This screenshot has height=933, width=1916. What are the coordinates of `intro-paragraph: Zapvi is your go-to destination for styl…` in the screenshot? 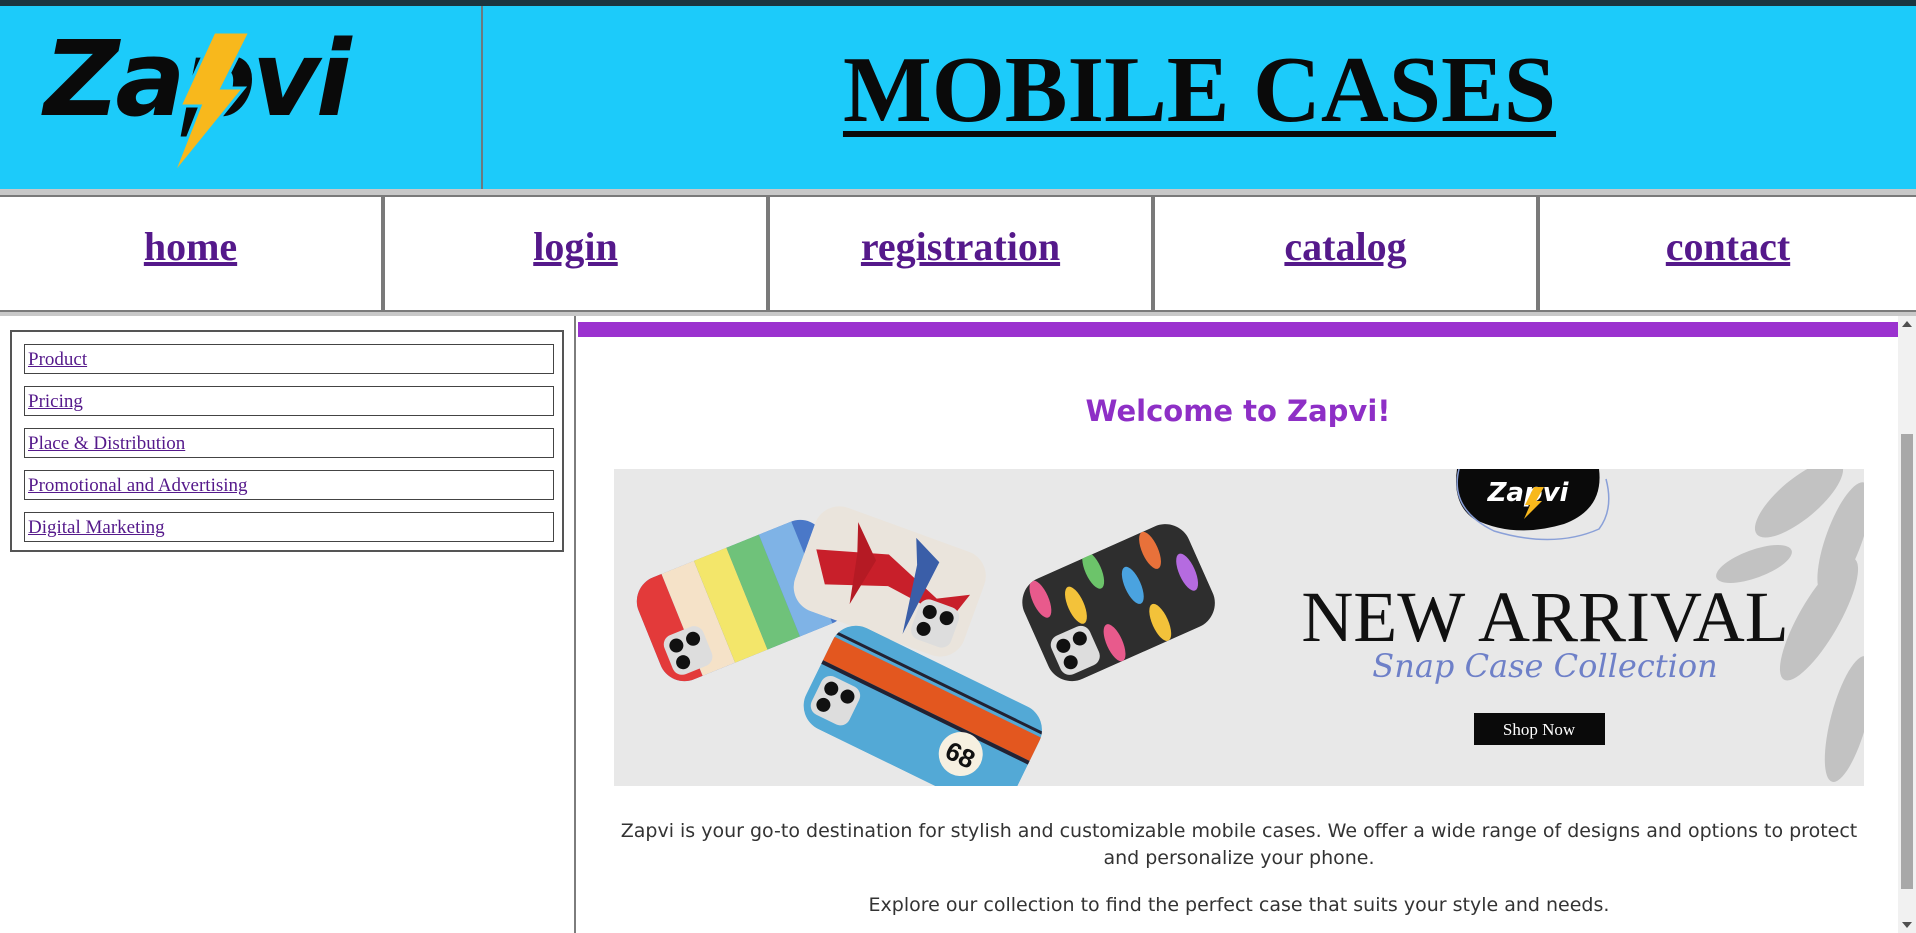 It's located at (1239, 844).